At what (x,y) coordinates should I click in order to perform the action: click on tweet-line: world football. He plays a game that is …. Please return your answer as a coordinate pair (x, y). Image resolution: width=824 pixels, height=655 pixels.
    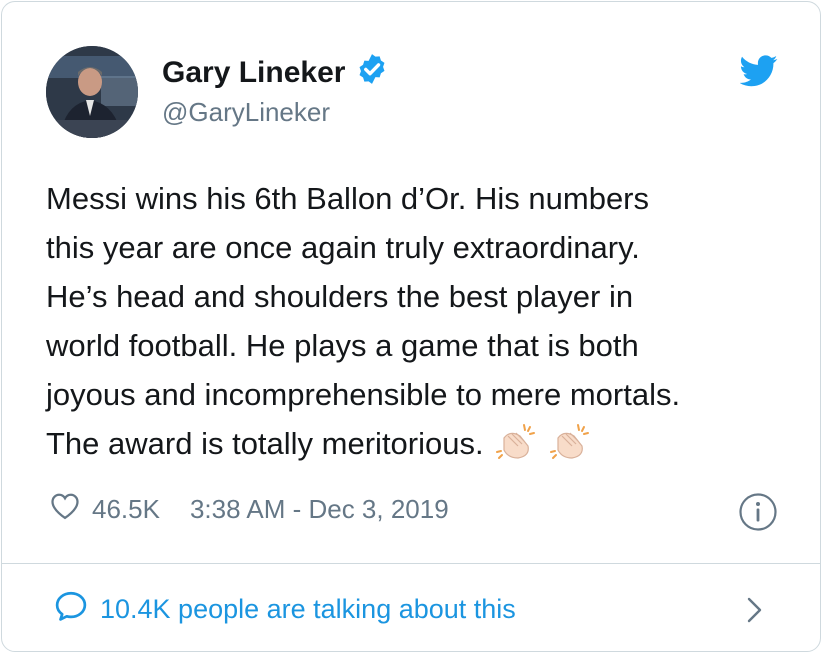
    Looking at the image, I should click on (342, 345).